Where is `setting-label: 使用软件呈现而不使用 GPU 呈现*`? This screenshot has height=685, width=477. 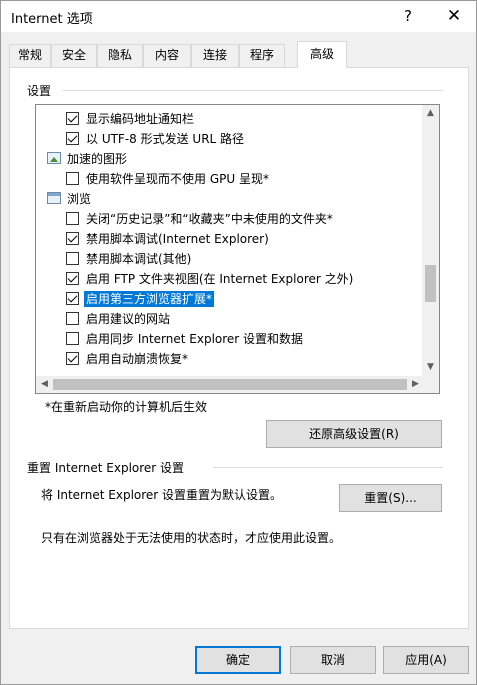 setting-label: 使用软件呈现而不使用 GPU 呈现* is located at coordinates (177, 179).